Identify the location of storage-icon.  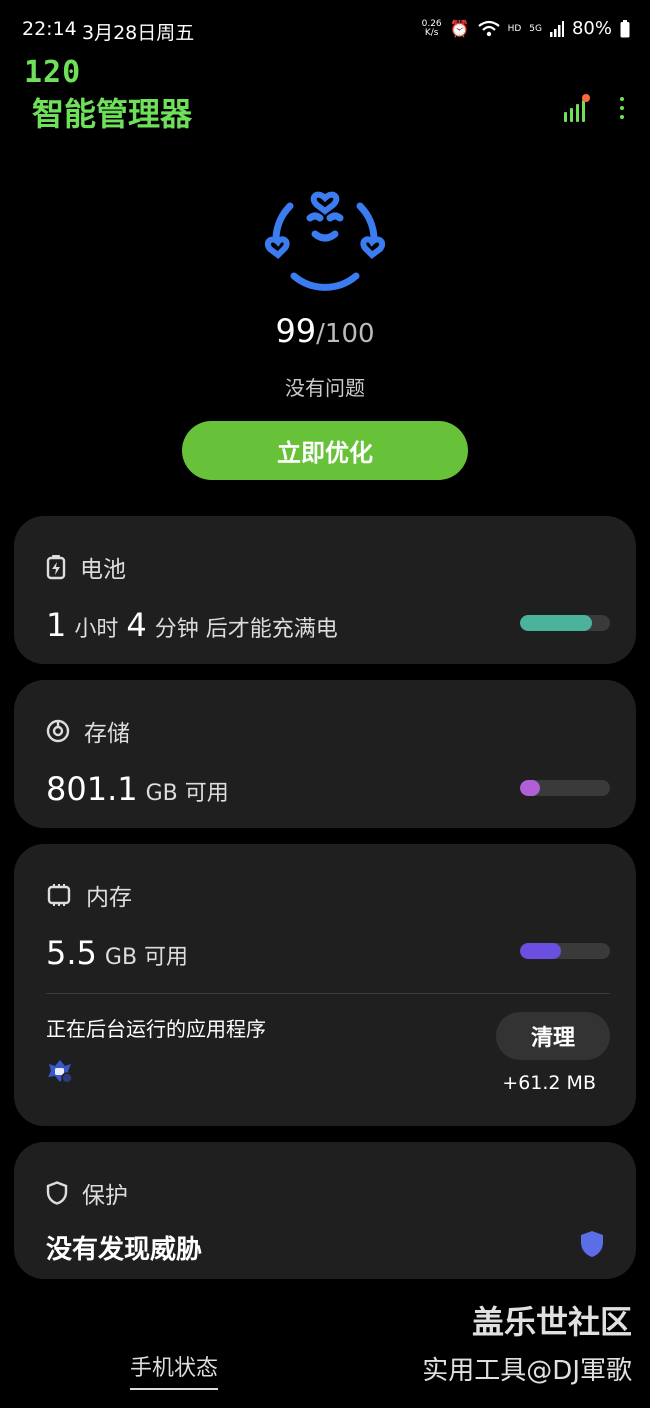
(58, 731).